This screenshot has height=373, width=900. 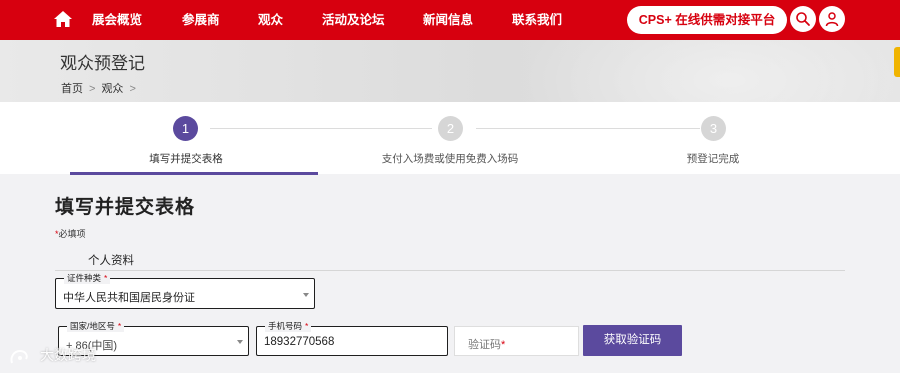 I want to click on search-button, so click(x=803, y=19).